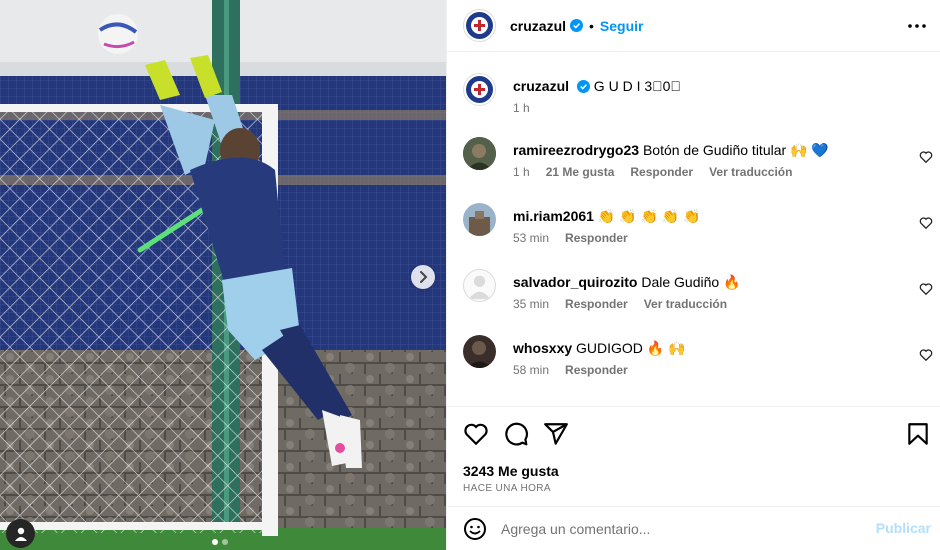 The width and height of the screenshot is (940, 550). I want to click on comment-meta: 53 min Responder, so click(713, 238).